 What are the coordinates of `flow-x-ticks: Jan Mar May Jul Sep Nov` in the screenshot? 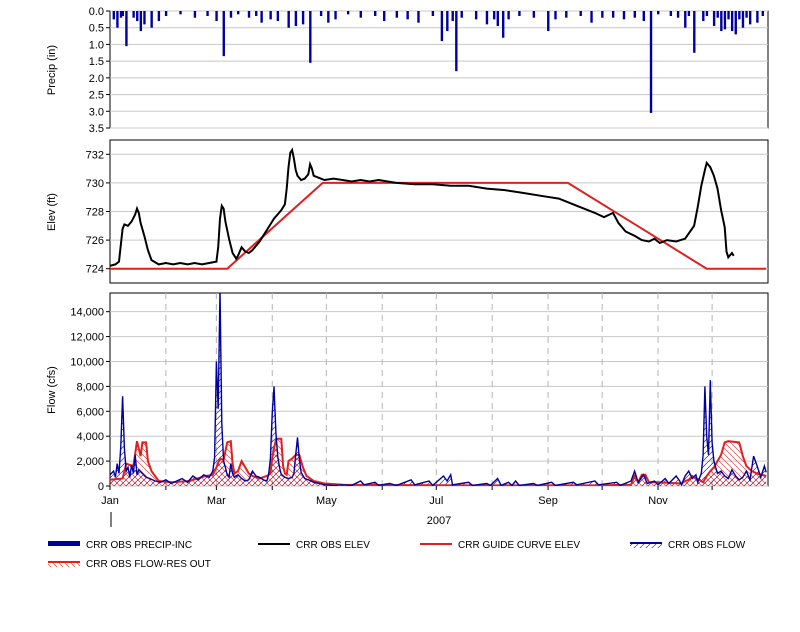 It's located at (407, 496).